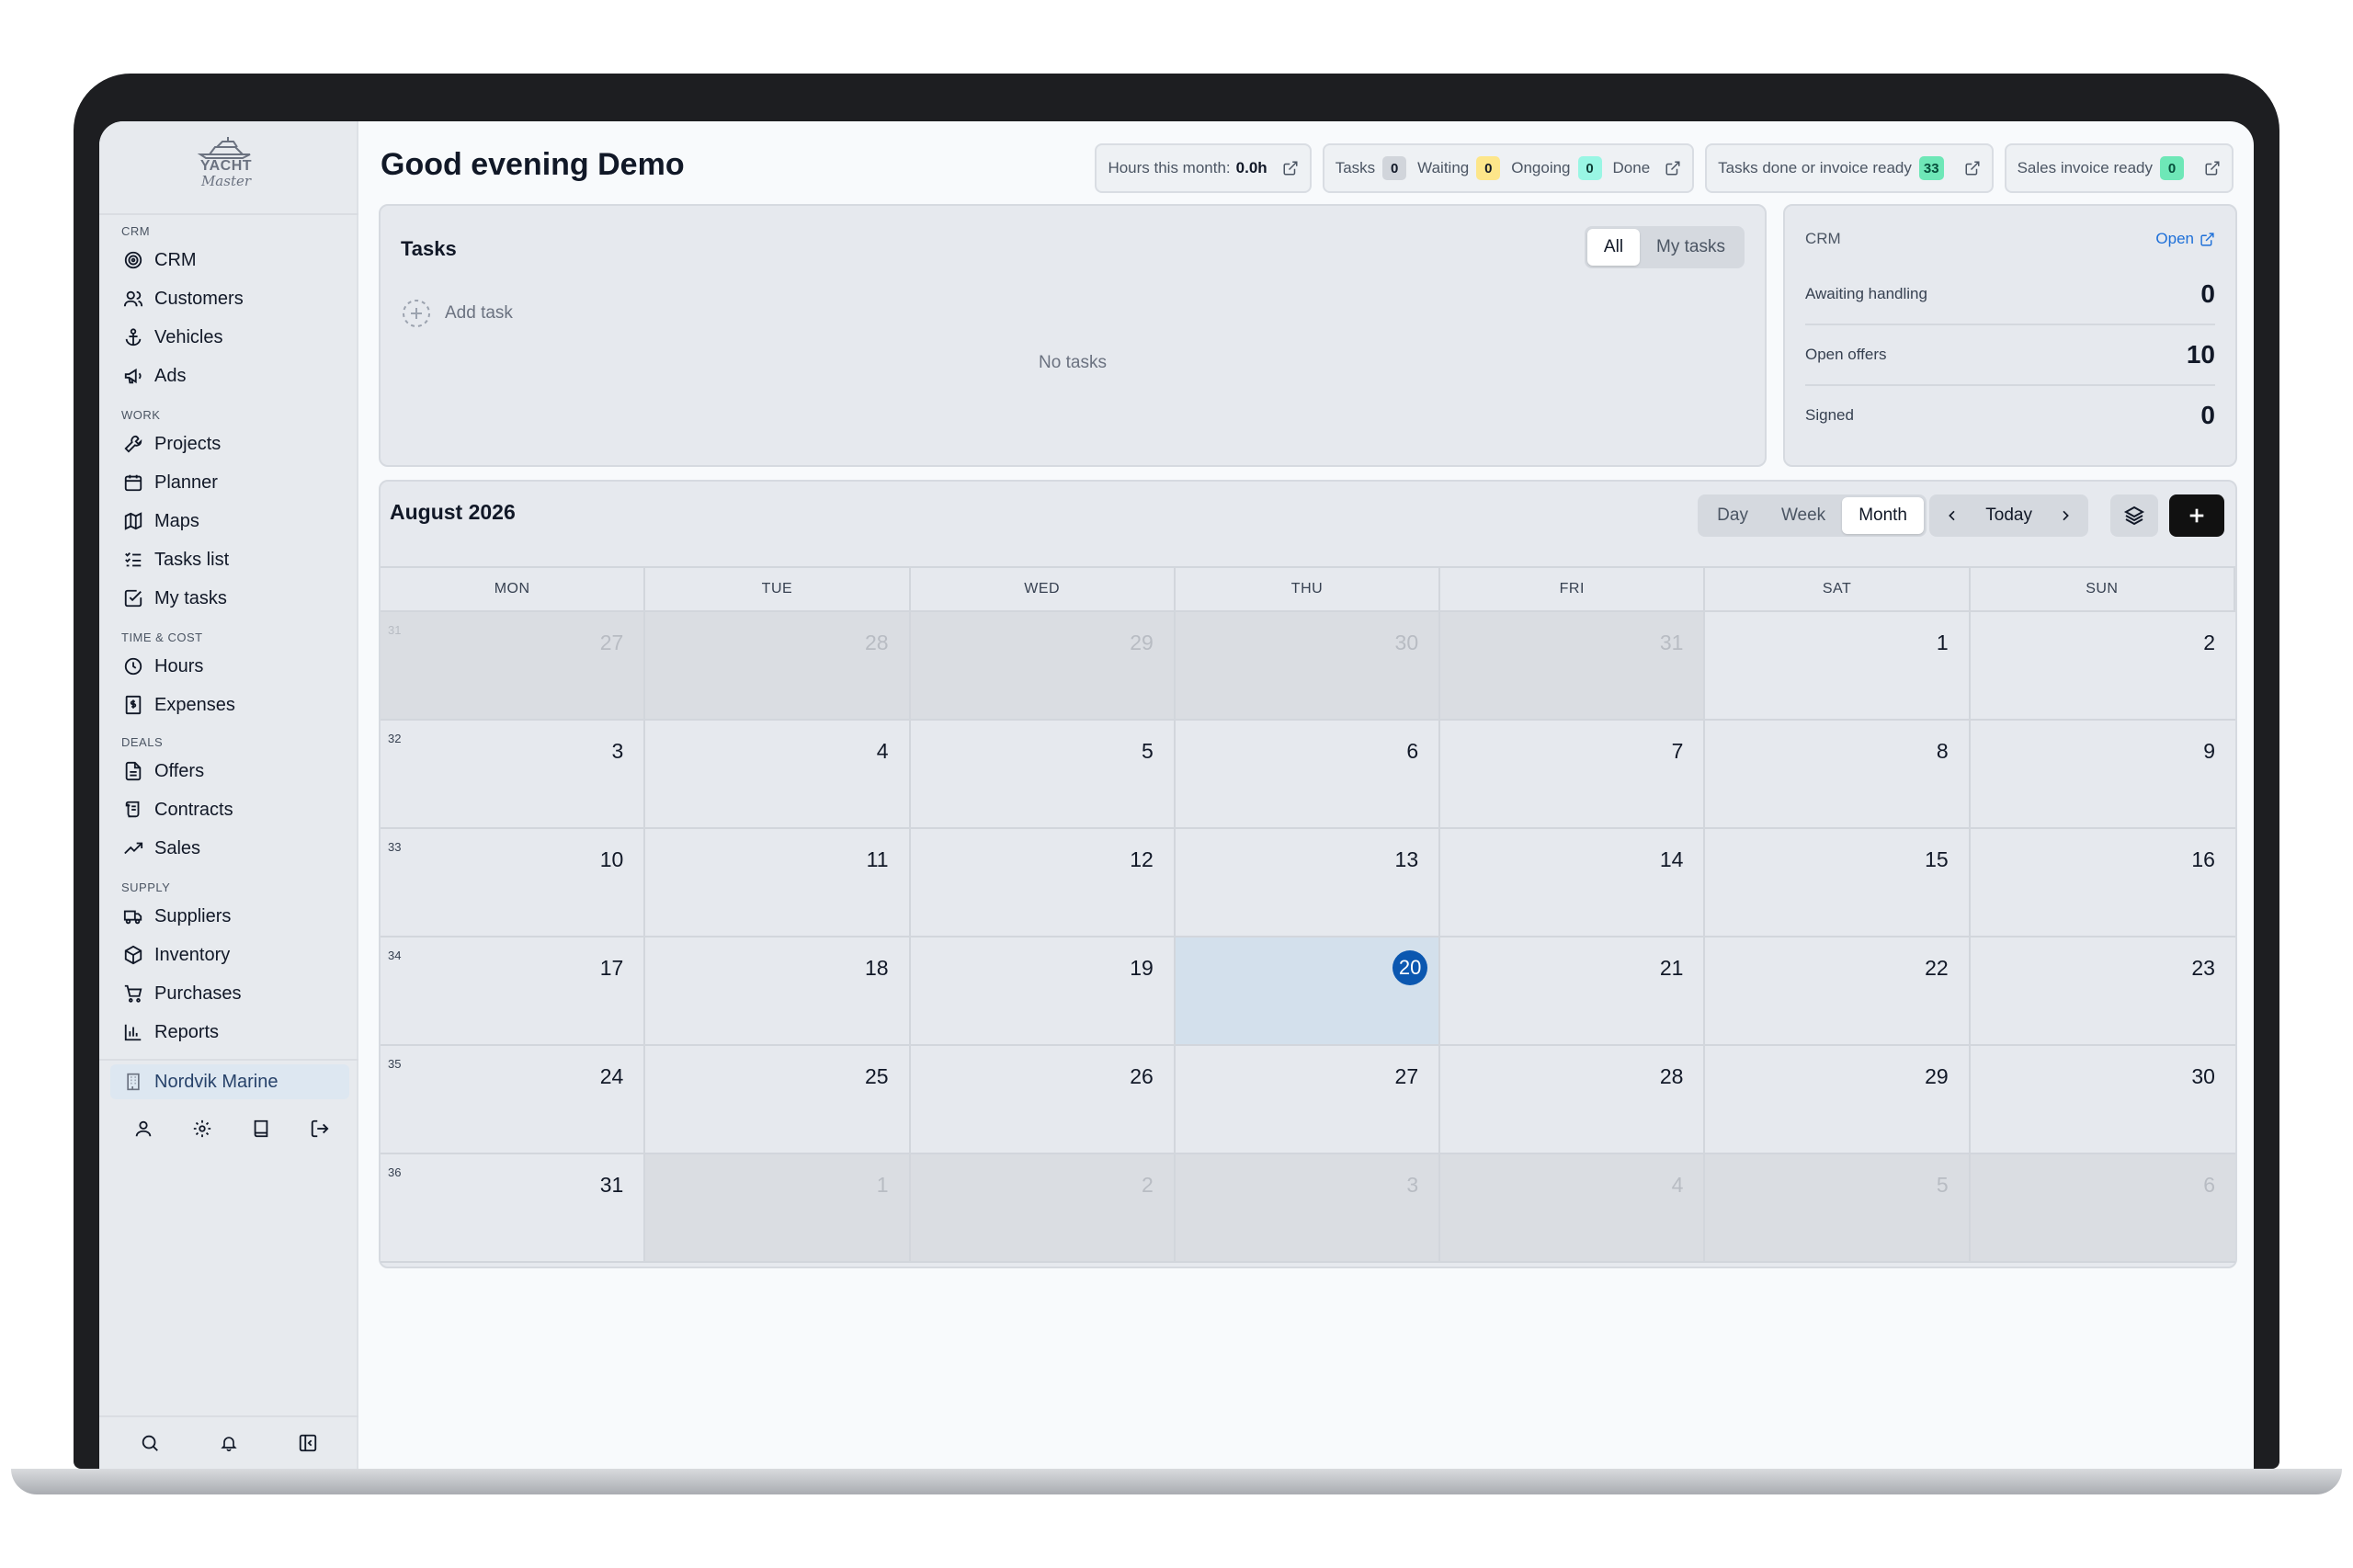 The height and width of the screenshot is (1568, 2353). I want to click on view-month: Month, so click(1883, 515).